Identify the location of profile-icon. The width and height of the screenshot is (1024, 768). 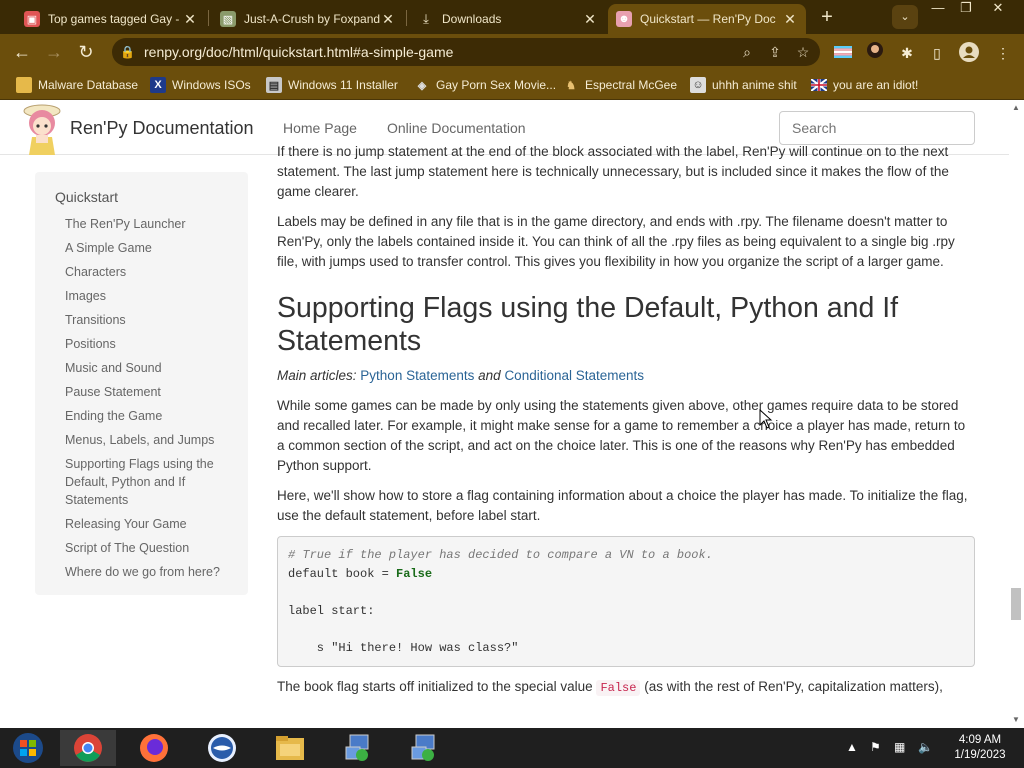
(969, 53).